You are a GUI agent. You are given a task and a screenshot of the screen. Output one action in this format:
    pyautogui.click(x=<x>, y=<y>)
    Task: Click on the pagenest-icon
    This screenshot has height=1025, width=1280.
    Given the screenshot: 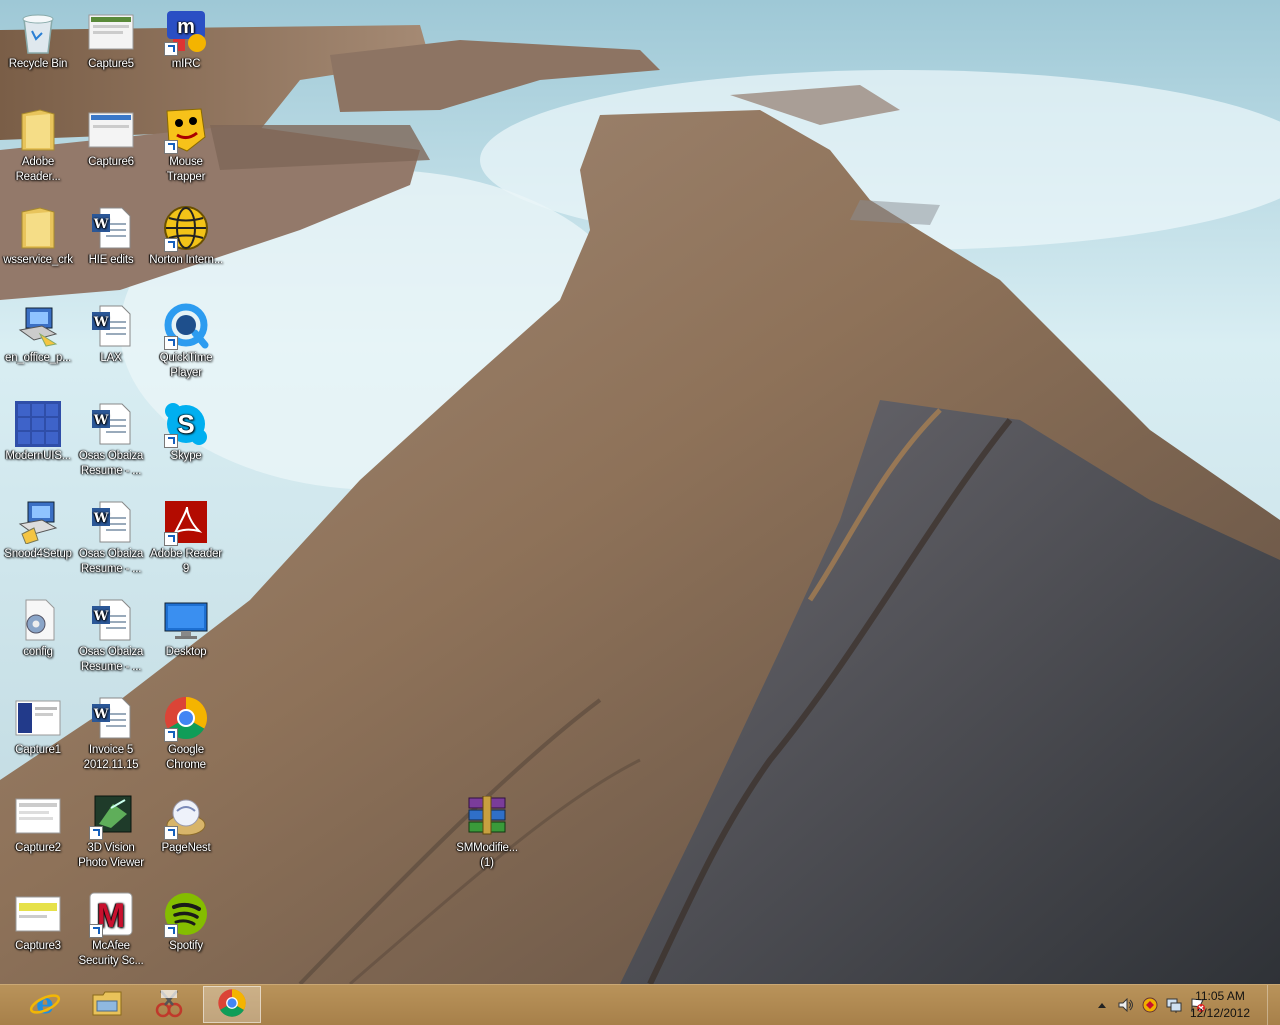 What is the action you would take?
    pyautogui.click(x=186, y=816)
    